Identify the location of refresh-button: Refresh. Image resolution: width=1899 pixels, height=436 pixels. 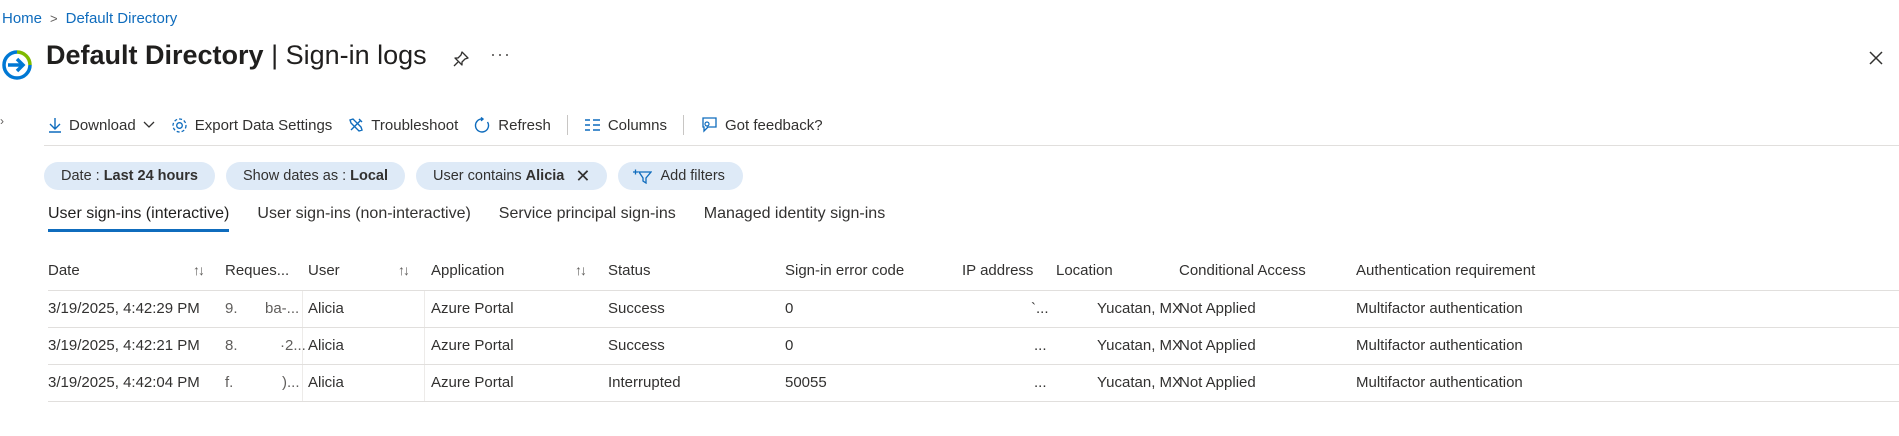
(512, 125).